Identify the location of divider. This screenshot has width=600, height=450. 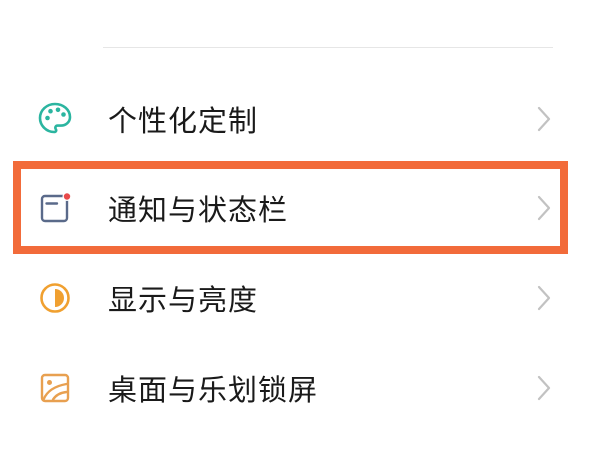
(328, 47).